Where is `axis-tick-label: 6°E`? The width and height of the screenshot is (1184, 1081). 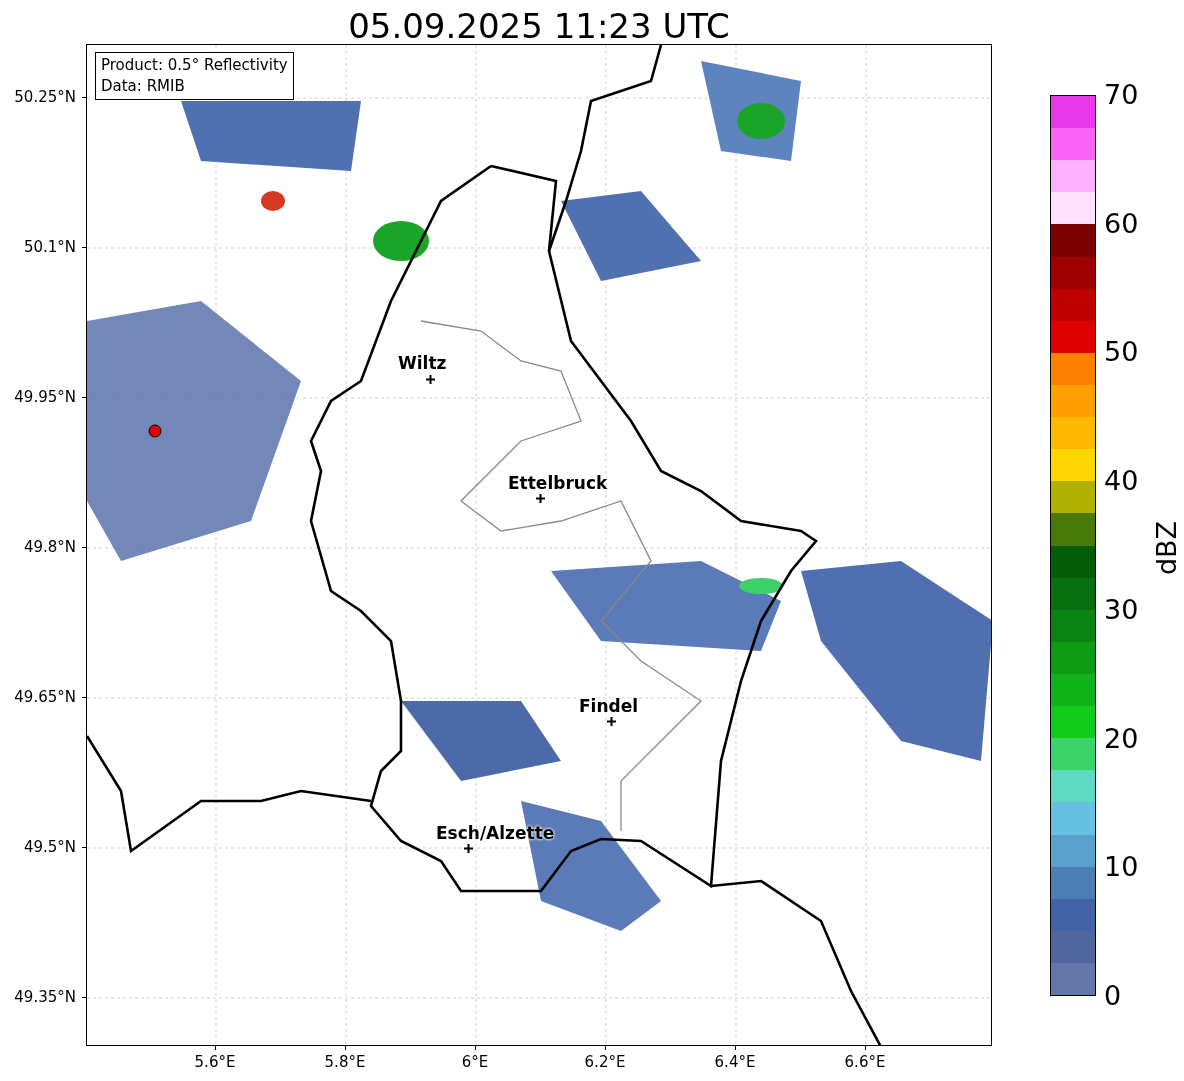
axis-tick-label: 6°E is located at coordinates (475, 1062).